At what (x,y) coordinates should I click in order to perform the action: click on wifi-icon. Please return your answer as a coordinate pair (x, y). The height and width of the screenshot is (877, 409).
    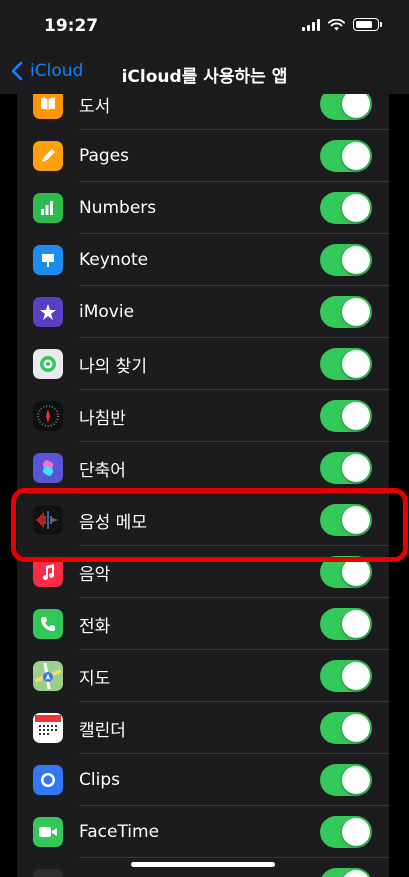
    Looking at the image, I should click on (336, 24).